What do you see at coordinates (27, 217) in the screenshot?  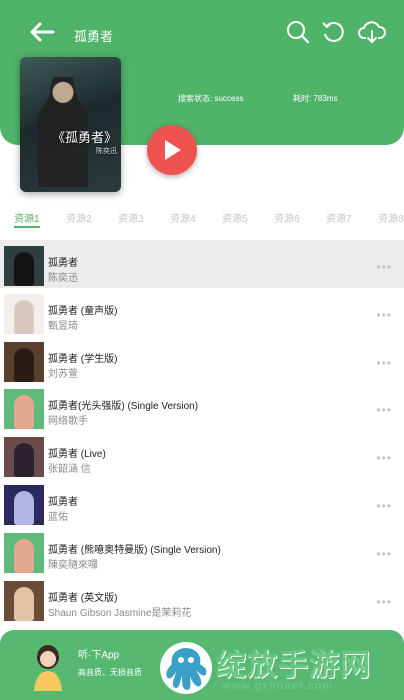 I see `tab-source-1: 资源1` at bounding box center [27, 217].